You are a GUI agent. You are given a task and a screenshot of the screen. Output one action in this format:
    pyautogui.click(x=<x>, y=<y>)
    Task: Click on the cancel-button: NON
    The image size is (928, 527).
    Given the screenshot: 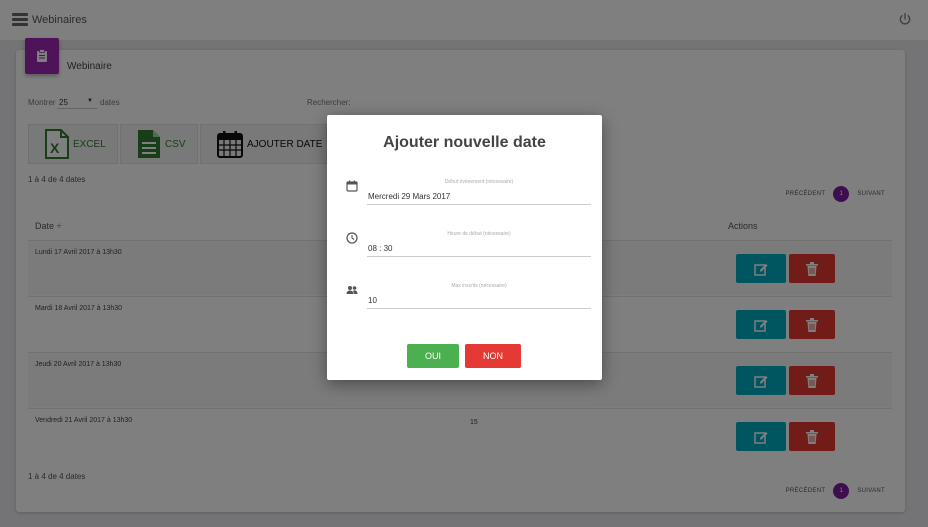 What is the action you would take?
    pyautogui.click(x=493, y=356)
    